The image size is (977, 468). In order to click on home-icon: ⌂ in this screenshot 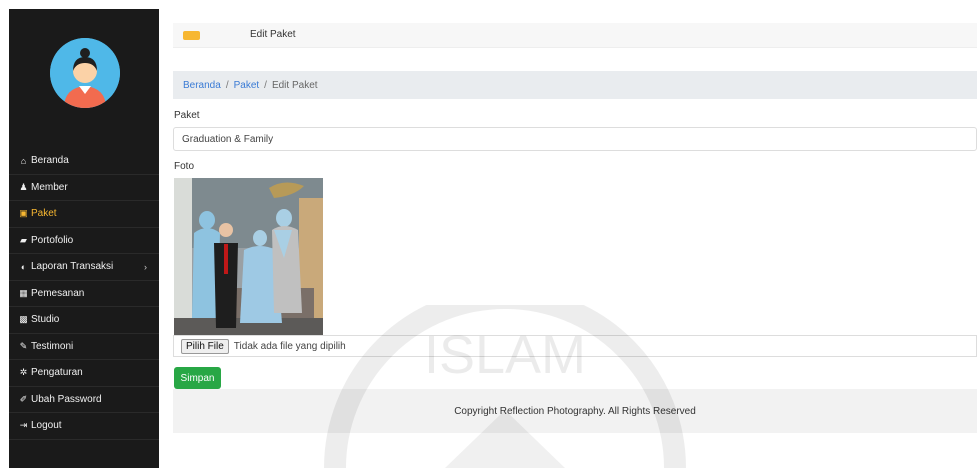, I will do `click(23, 160)`.